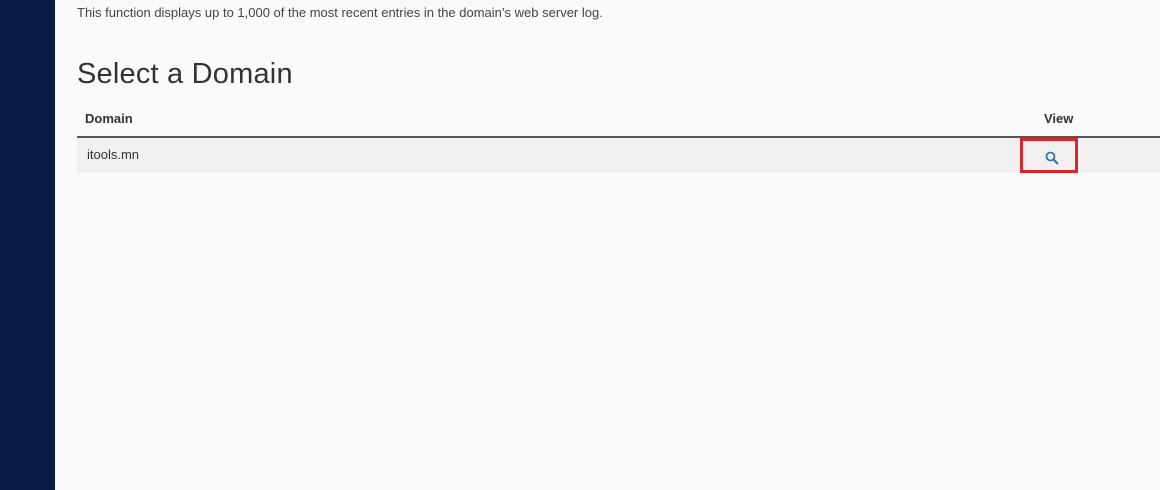  I want to click on view-log-button, so click(1049, 155).